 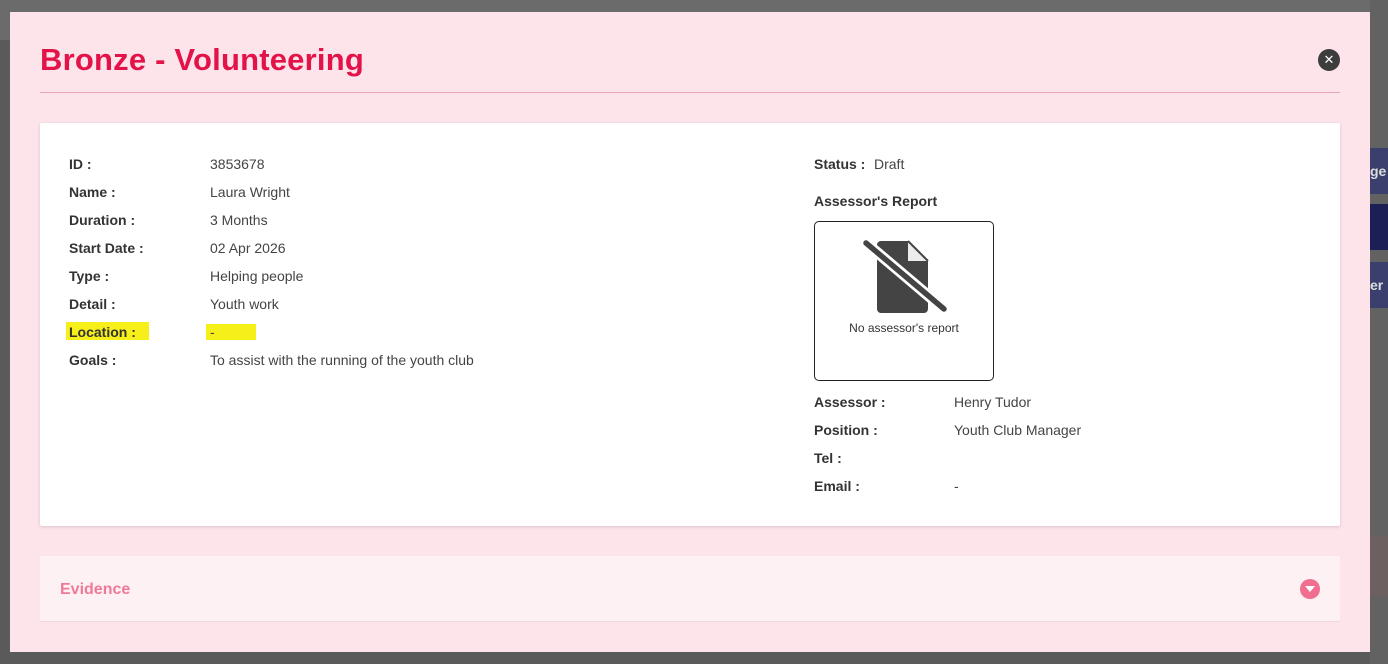 What do you see at coordinates (93, 360) in the screenshot?
I see `goals-label: Goals :` at bounding box center [93, 360].